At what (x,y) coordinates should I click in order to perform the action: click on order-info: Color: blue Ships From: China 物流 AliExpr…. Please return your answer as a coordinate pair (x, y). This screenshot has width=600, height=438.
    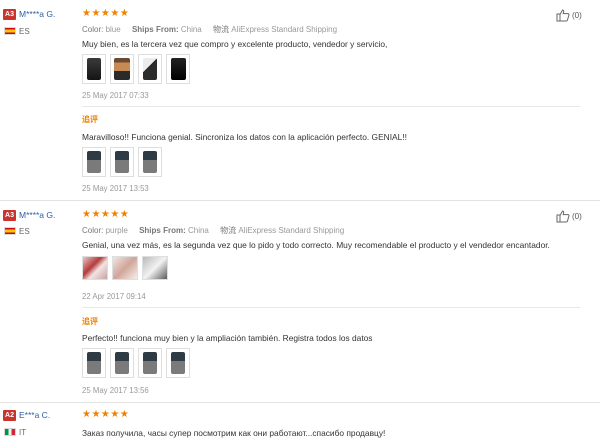
    Looking at the image, I should click on (209, 29).